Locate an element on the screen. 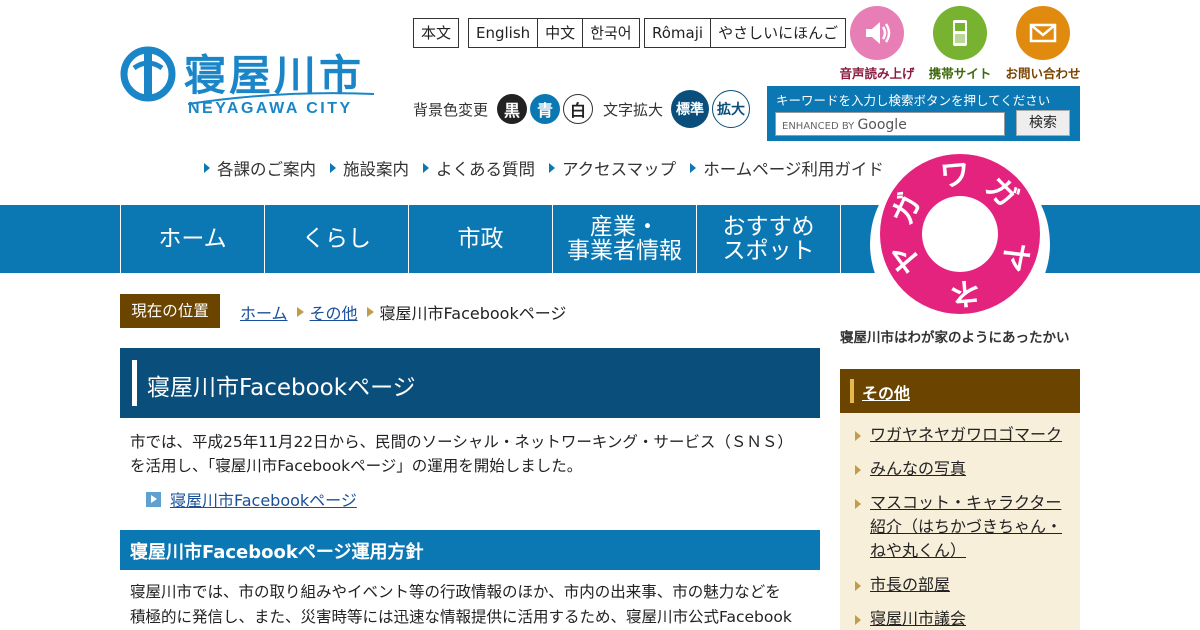 This screenshot has height=630, width=1200. wagaya-neyagawa-badge: ワガヤネヤガ is located at coordinates (960, 244).